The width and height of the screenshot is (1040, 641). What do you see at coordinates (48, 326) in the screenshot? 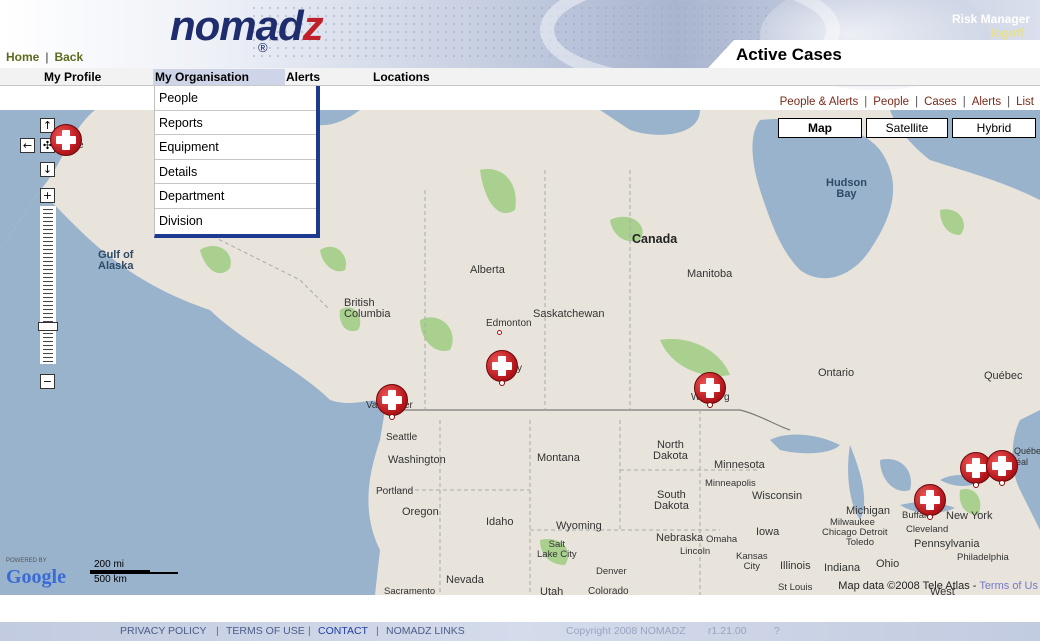
I see `zoom-slider-thumb` at bounding box center [48, 326].